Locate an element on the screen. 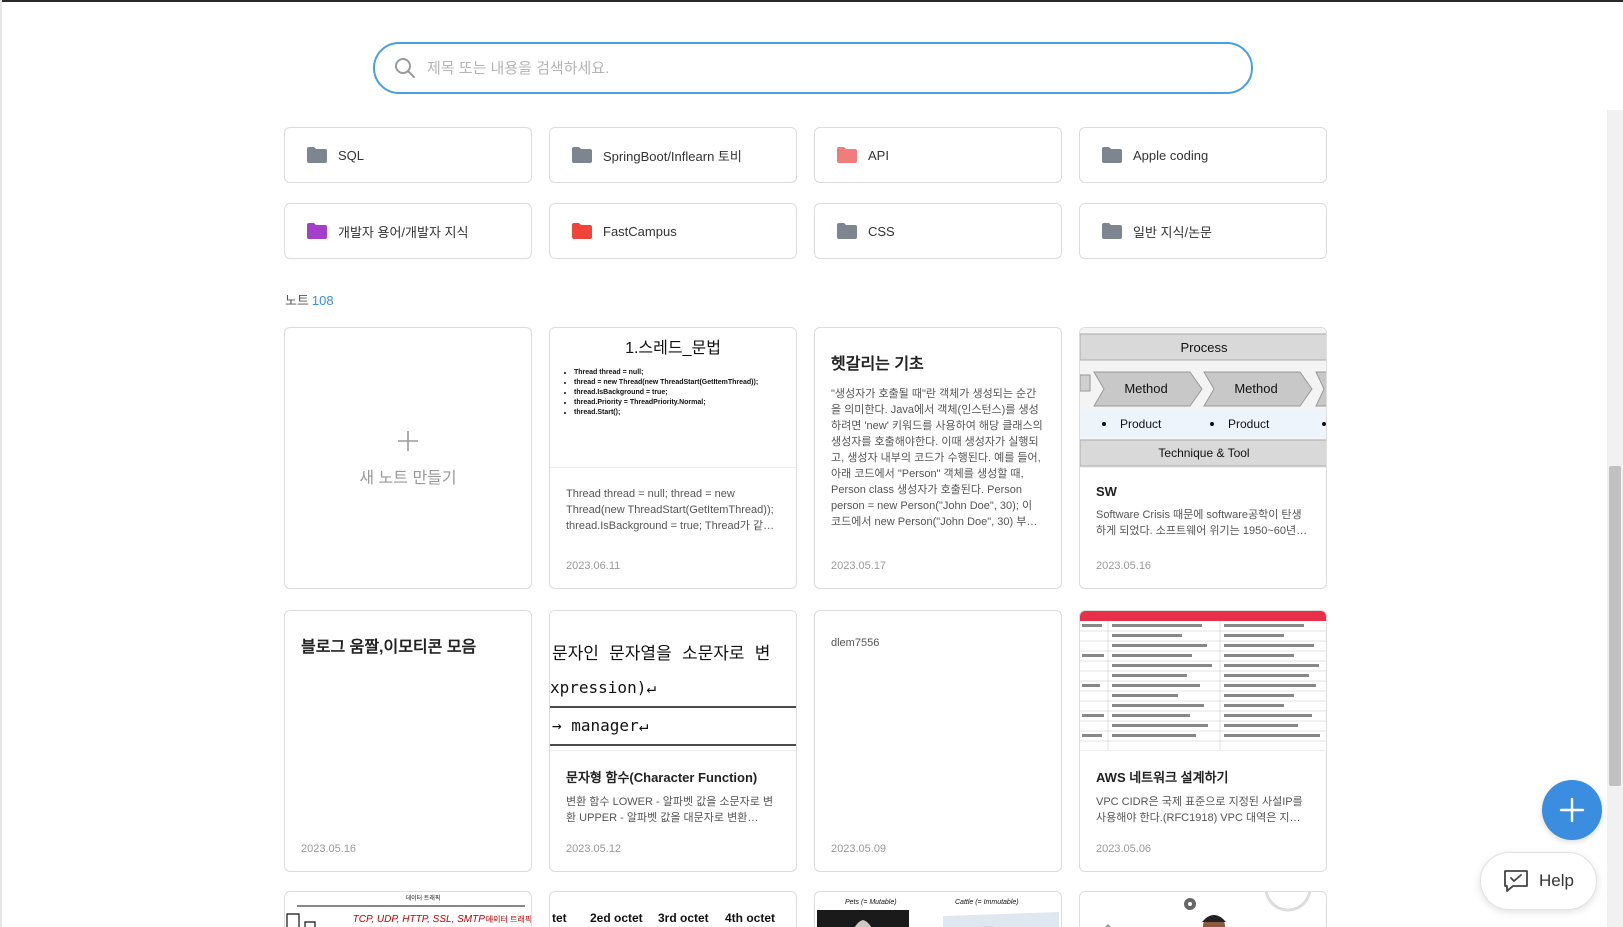 This screenshot has height=927, width=1623. new-note-button: 새 노트 만들기 is located at coordinates (408, 458).